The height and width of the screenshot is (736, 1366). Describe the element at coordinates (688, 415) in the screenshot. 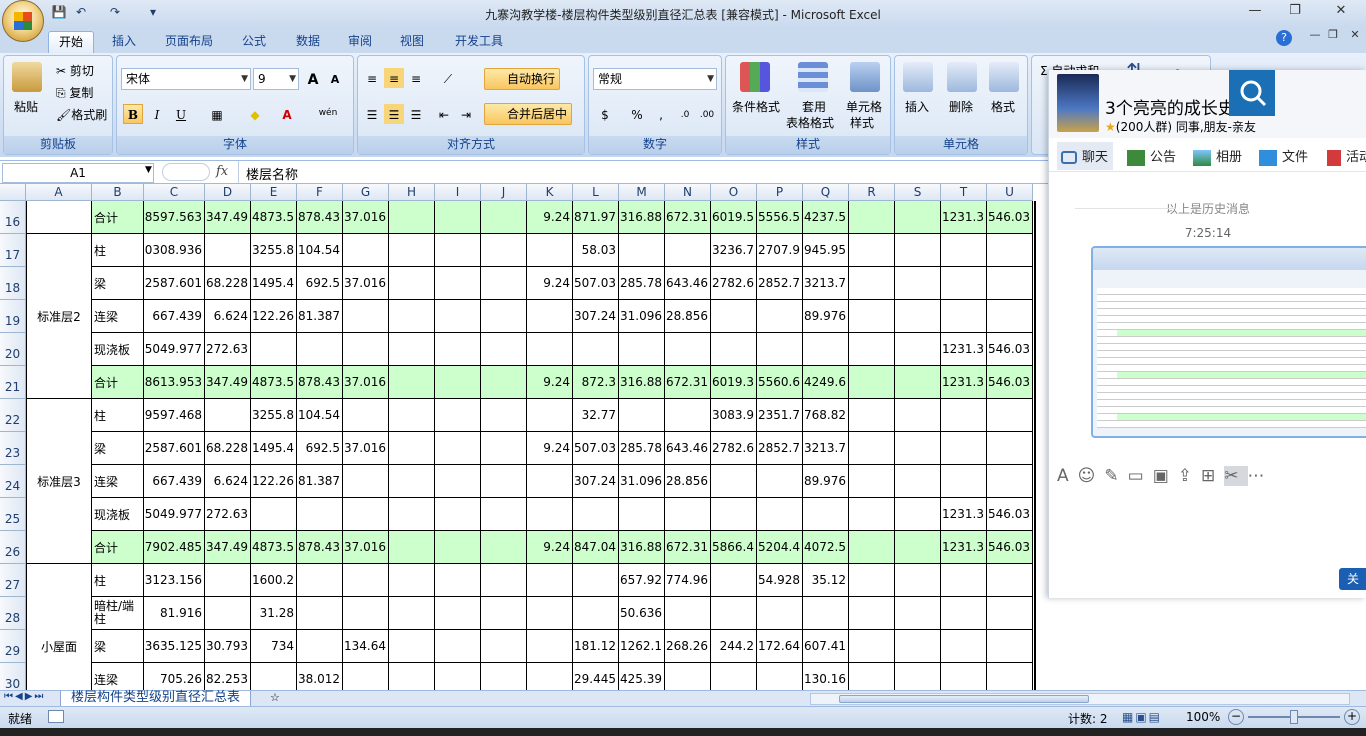

I see `cell-N22` at that location.